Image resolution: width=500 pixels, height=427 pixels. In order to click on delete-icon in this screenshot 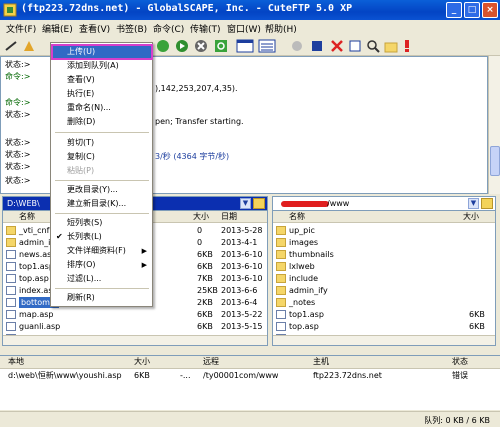, I will do `click(337, 46)`.